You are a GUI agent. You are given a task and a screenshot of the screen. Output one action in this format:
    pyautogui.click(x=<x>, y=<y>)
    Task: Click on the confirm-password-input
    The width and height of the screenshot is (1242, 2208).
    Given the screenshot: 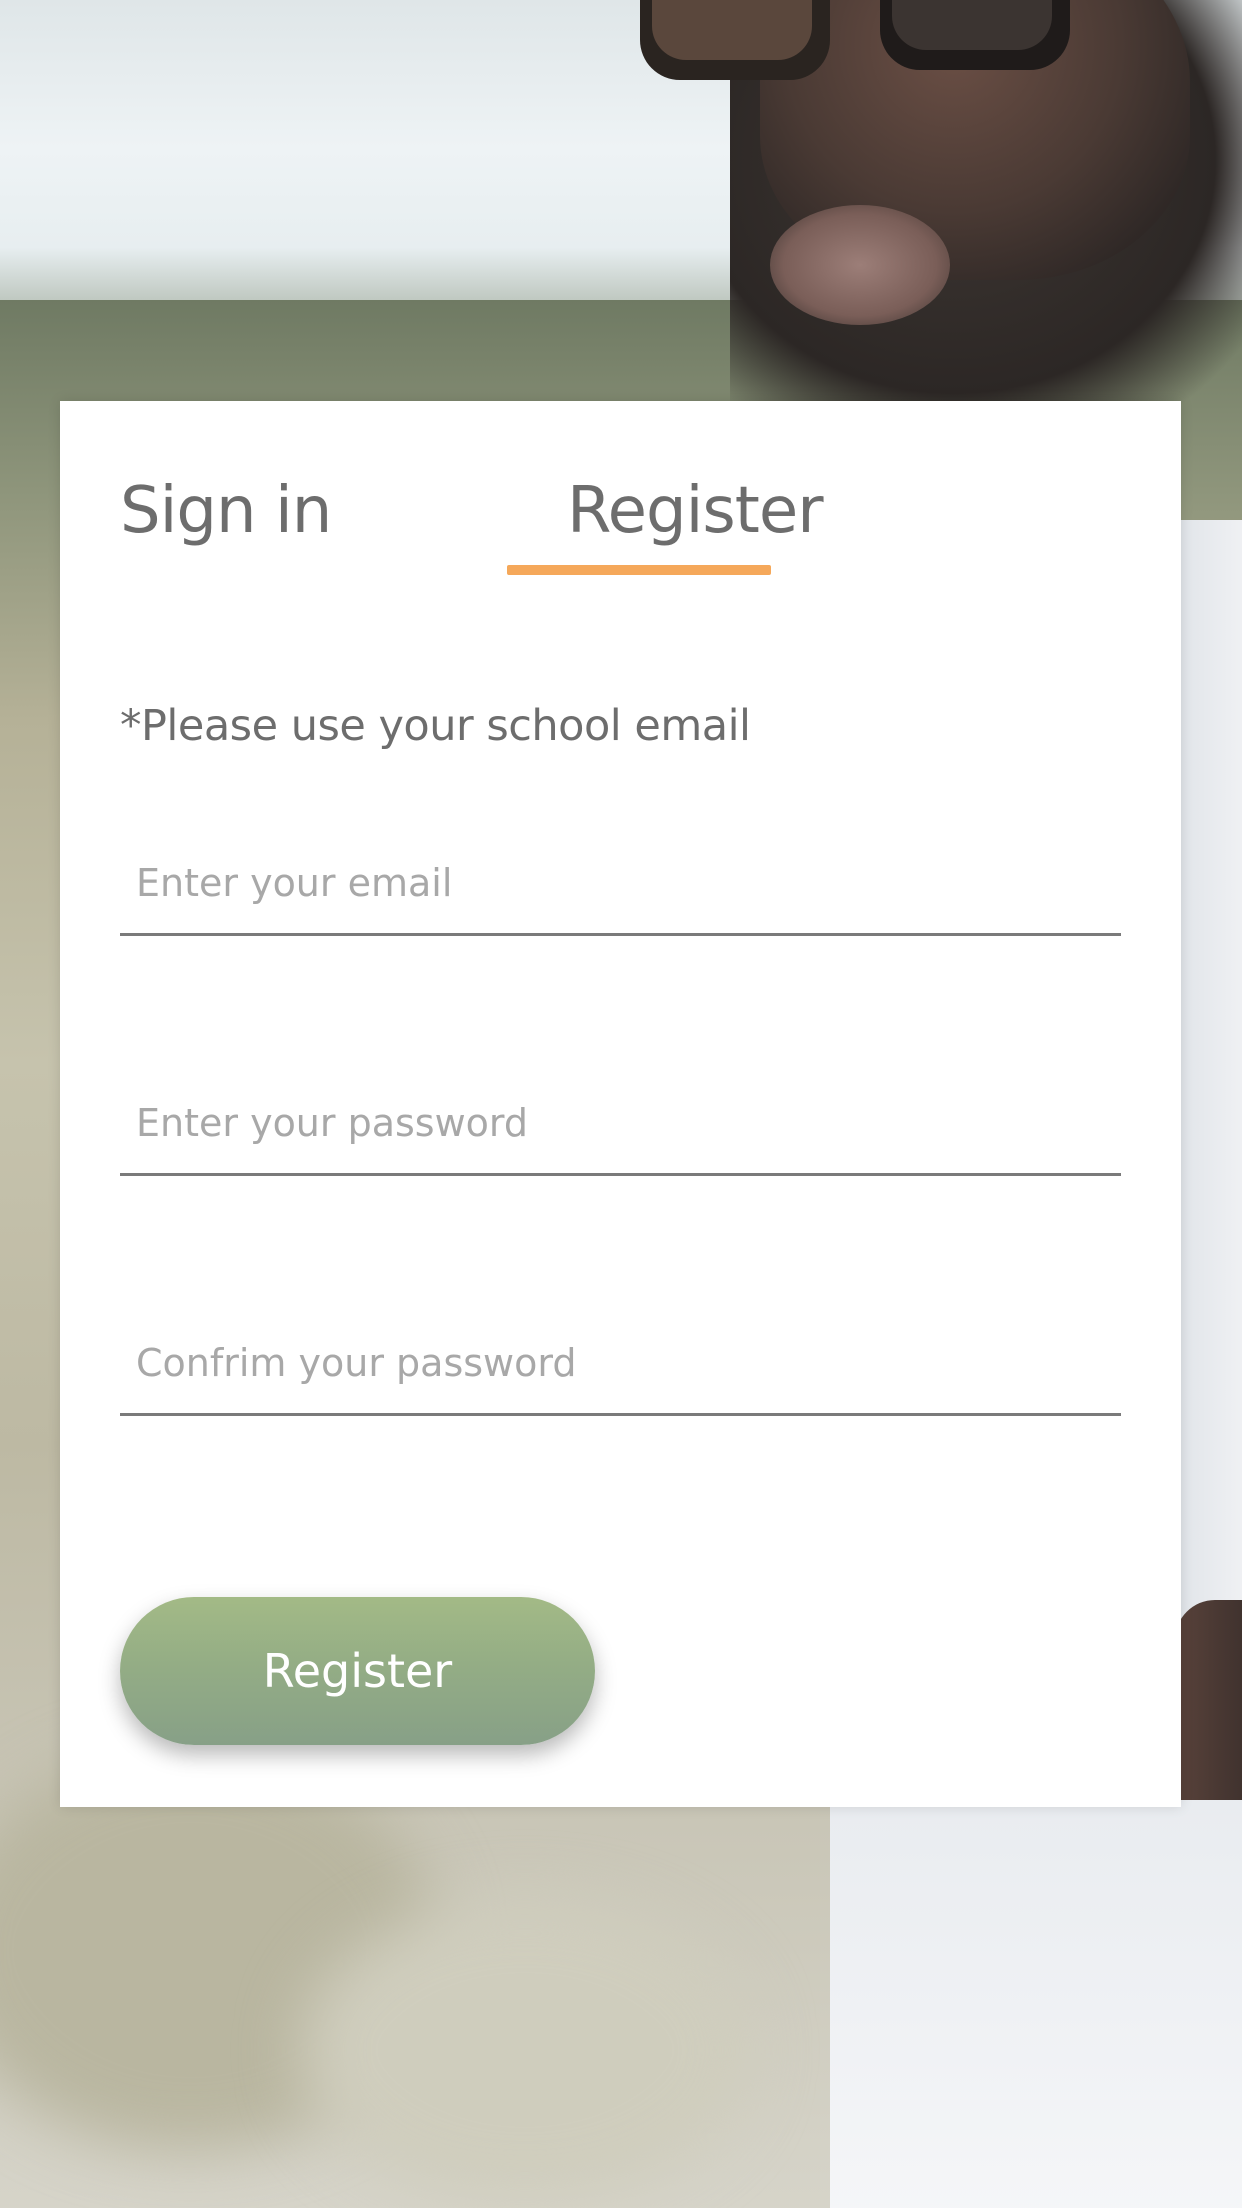 What is the action you would take?
    pyautogui.click(x=620, y=1363)
    